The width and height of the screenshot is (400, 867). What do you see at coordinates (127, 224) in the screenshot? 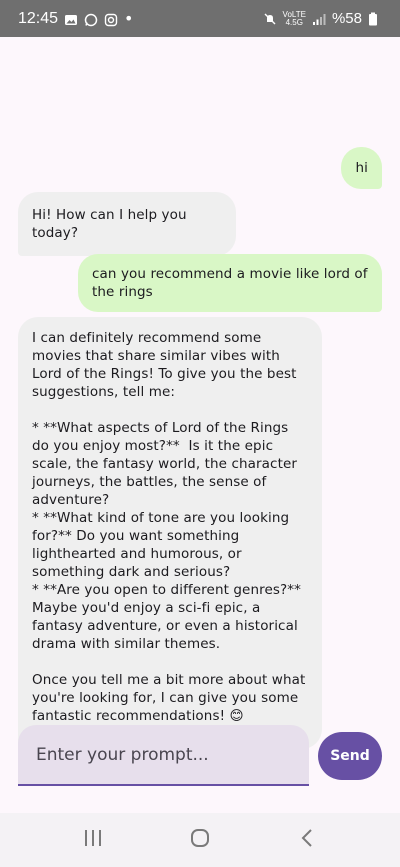
I see `message-bot: Hi! How can I help you today?` at bounding box center [127, 224].